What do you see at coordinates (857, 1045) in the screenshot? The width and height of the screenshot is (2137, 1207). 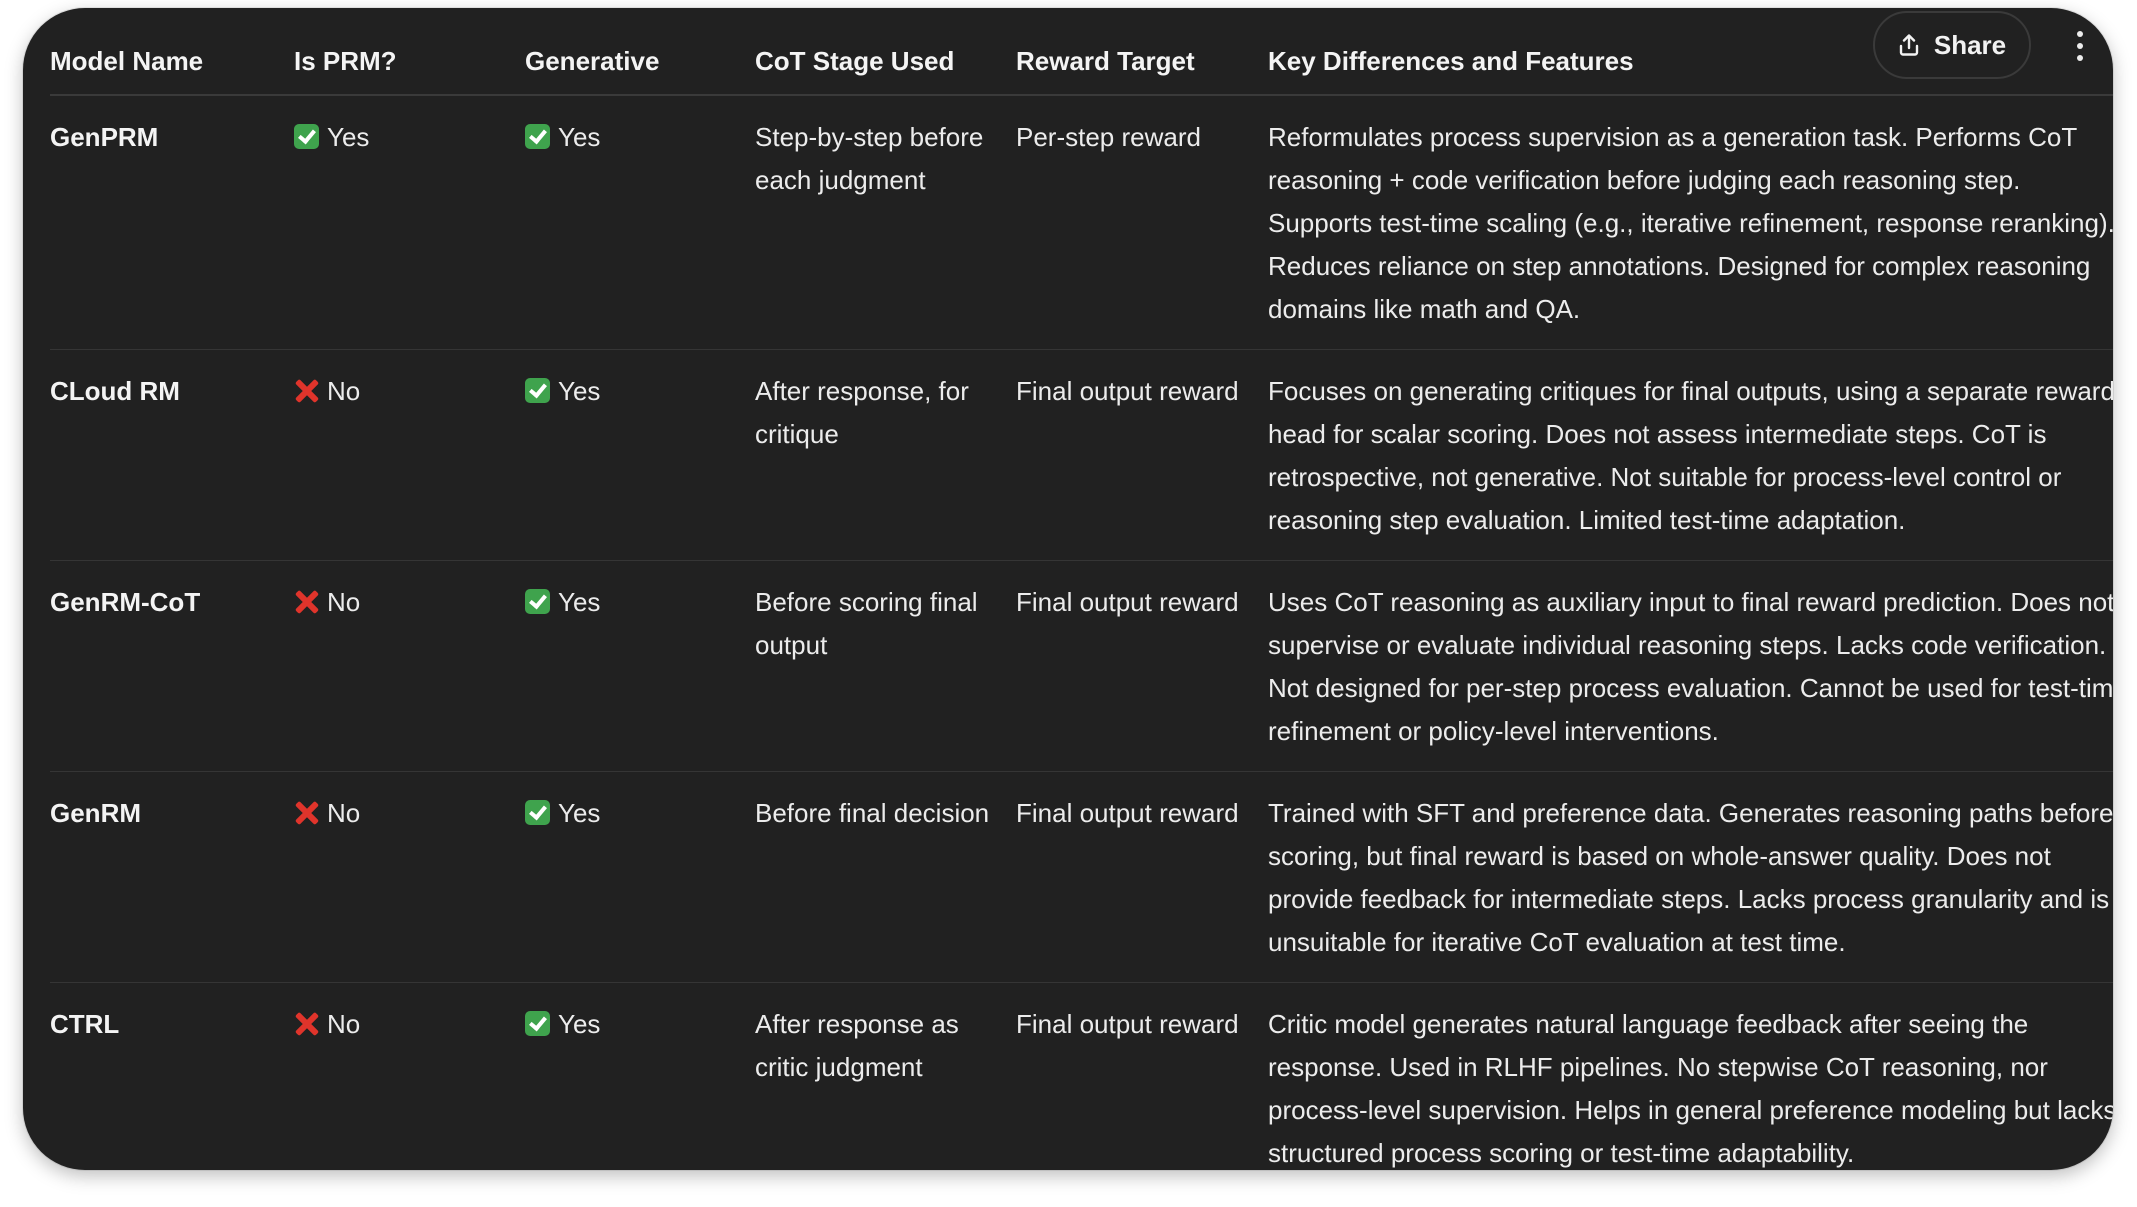 I see `cot-stage-cell: After response as critic judgment` at bounding box center [857, 1045].